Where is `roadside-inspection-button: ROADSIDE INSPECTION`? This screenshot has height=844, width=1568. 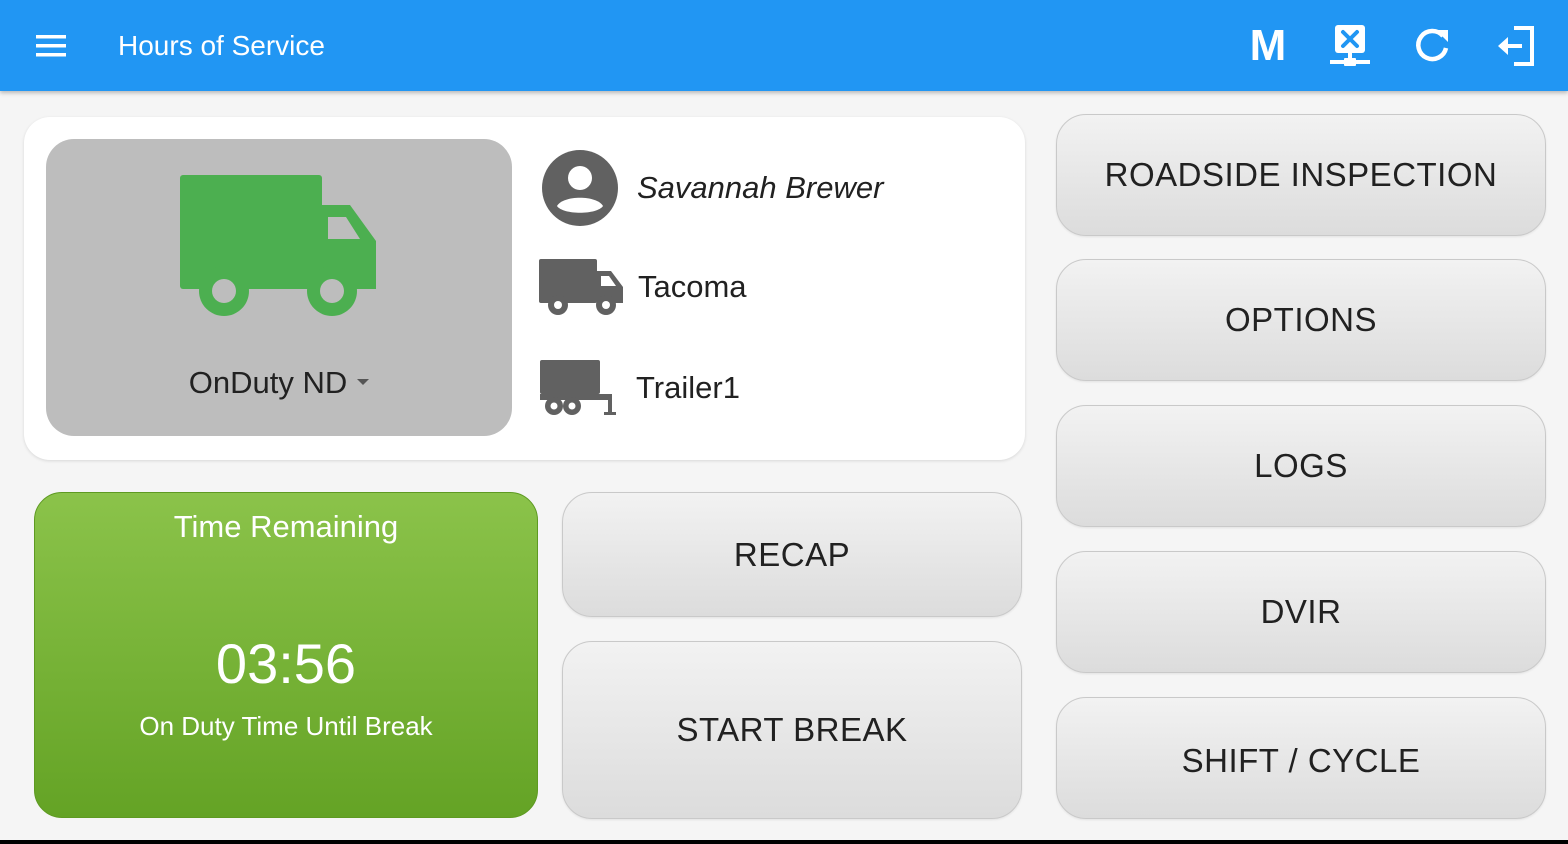
roadside-inspection-button: ROADSIDE INSPECTION is located at coordinates (1301, 175).